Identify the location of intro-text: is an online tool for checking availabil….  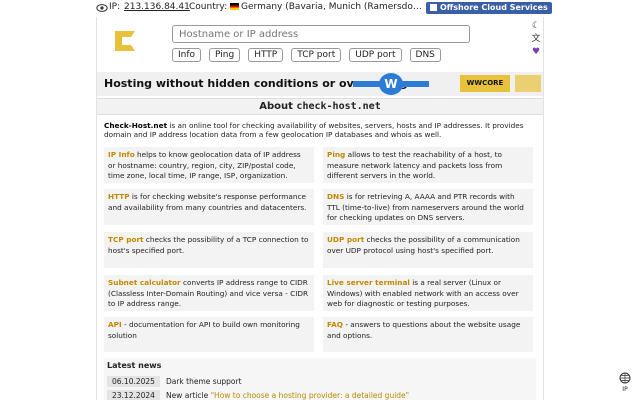
(314, 130).